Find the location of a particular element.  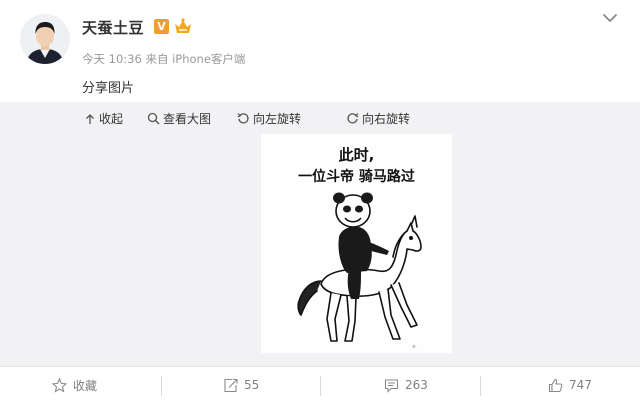

repost-icon is located at coordinates (231, 385).